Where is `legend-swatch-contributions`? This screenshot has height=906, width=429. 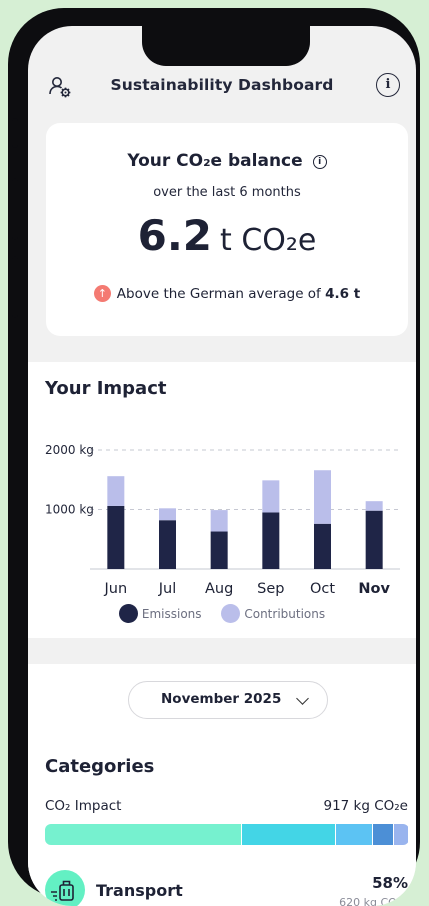 legend-swatch-contributions is located at coordinates (231, 613).